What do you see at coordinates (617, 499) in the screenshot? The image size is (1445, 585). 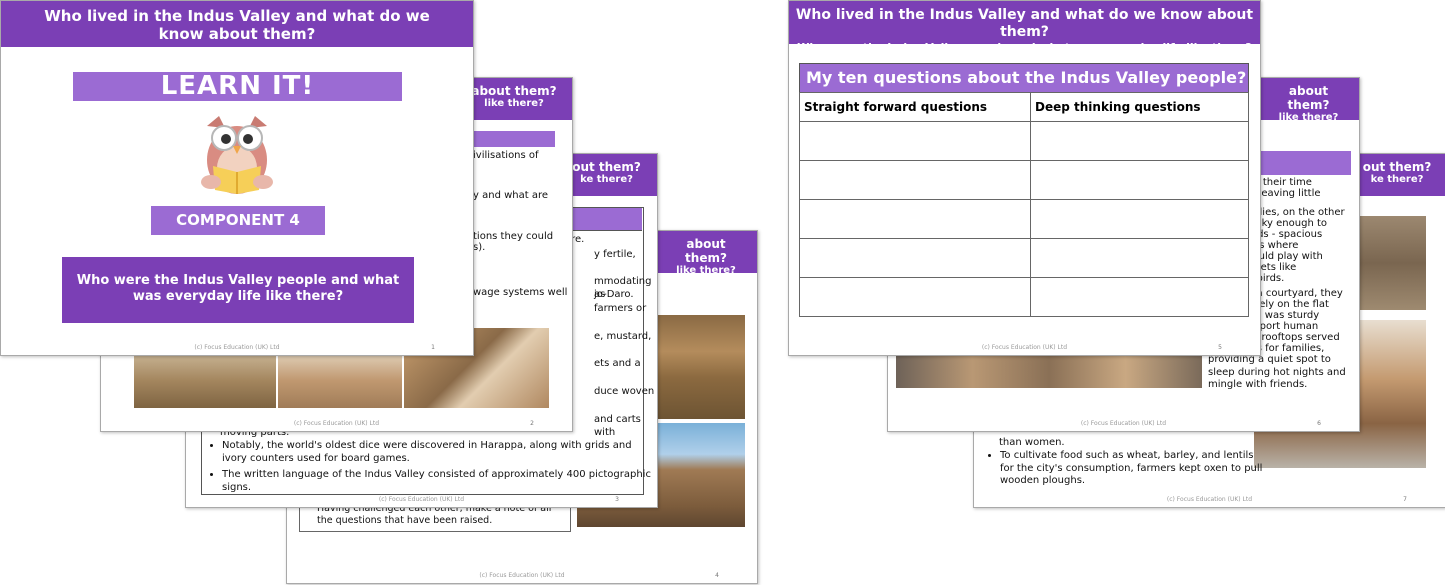 I see `slide-3-page-number: 3` at bounding box center [617, 499].